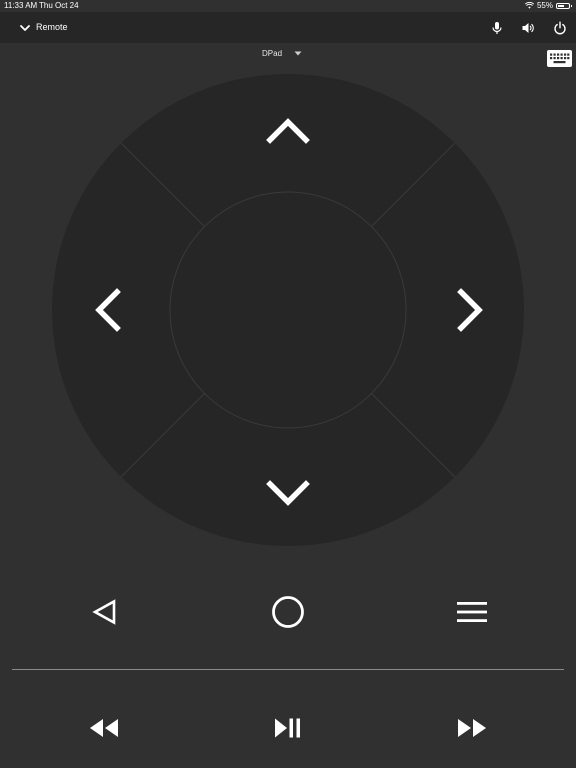 The width and height of the screenshot is (576, 768). Describe the element at coordinates (544, 5) in the screenshot. I see `battery-percent: 55%` at that location.